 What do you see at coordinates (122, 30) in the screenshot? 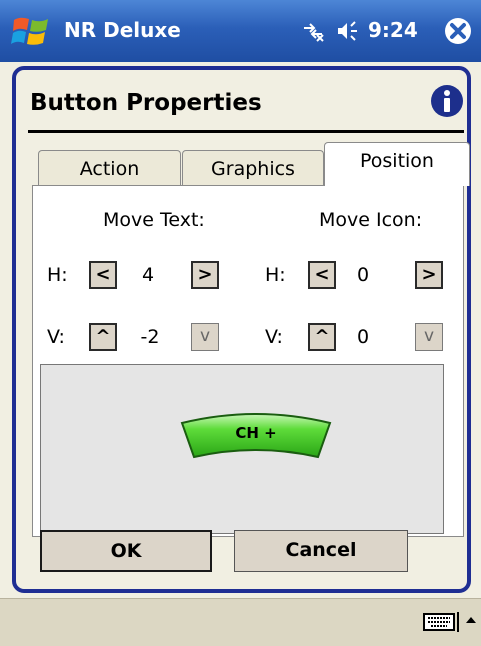
I see `app-title: NR Deluxe` at bounding box center [122, 30].